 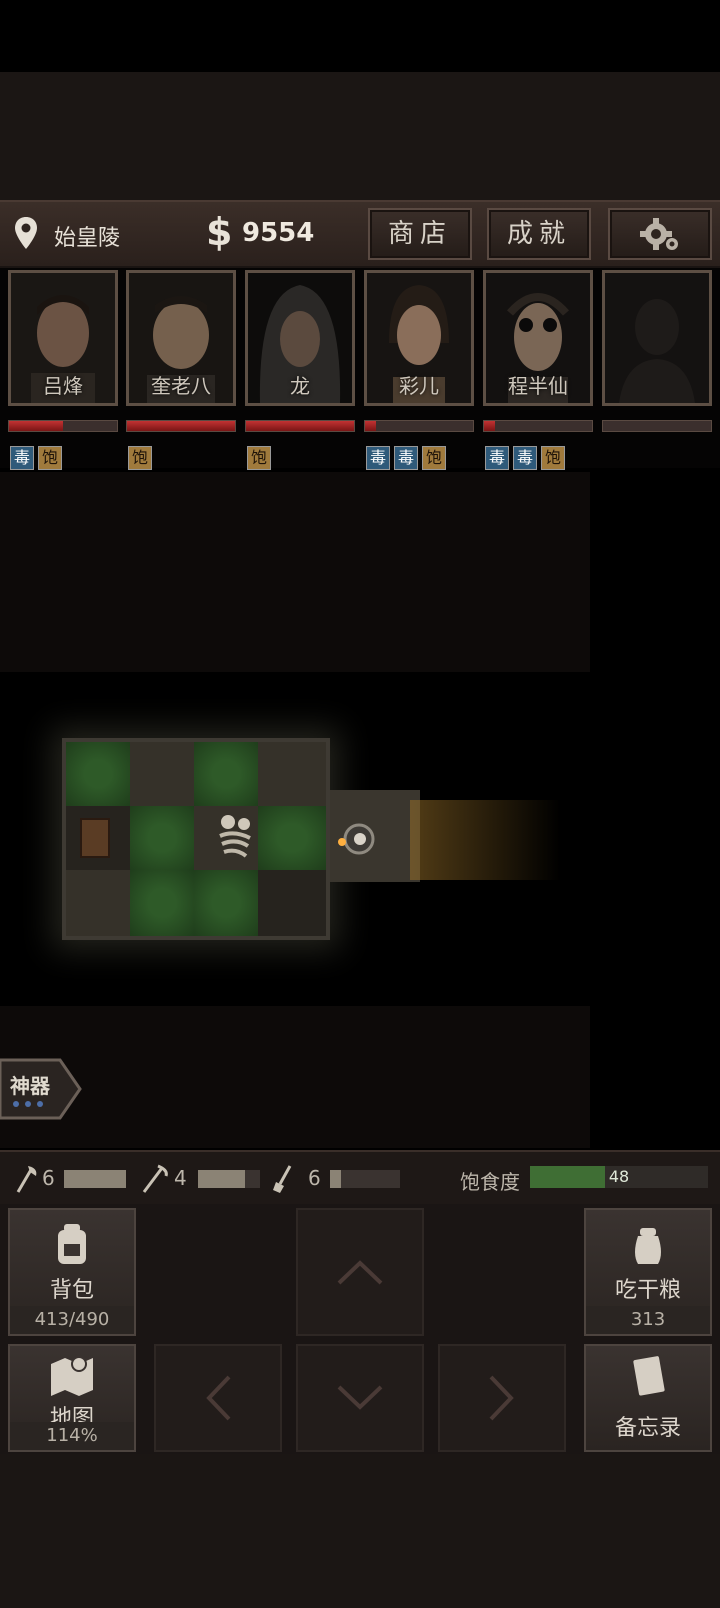 What do you see at coordinates (180, 1178) in the screenshot?
I see `pickaxe-count: 4` at bounding box center [180, 1178].